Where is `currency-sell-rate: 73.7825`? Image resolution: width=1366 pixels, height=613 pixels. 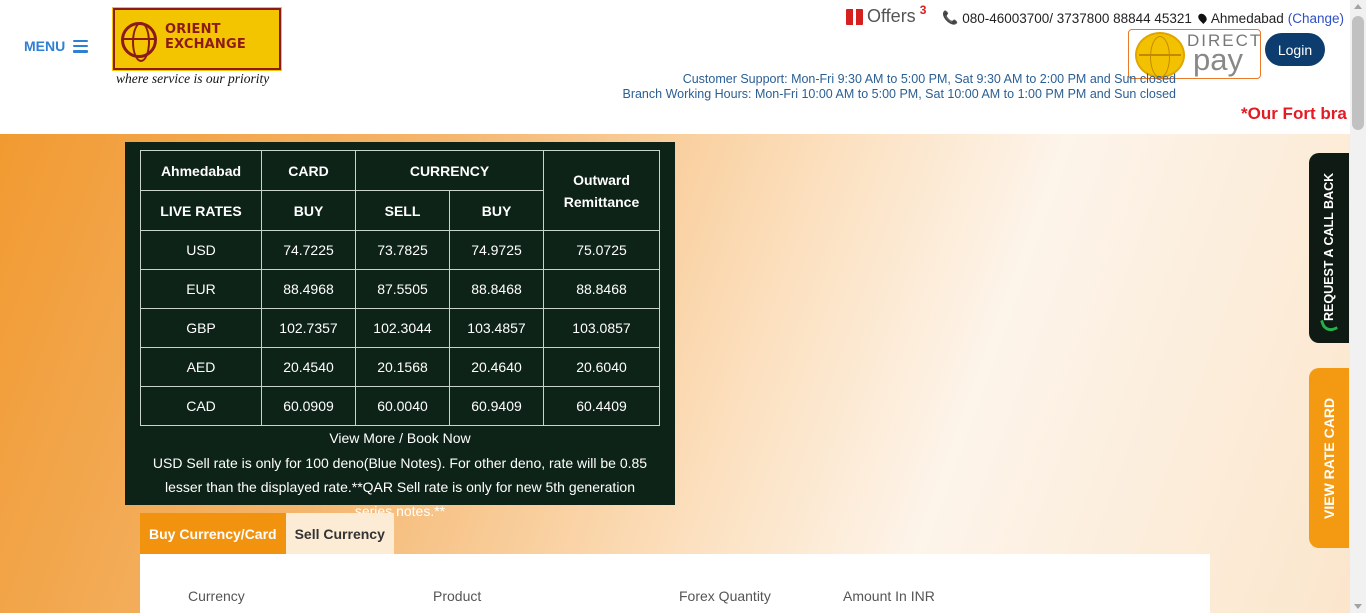 currency-sell-rate: 73.7825 is located at coordinates (402, 250).